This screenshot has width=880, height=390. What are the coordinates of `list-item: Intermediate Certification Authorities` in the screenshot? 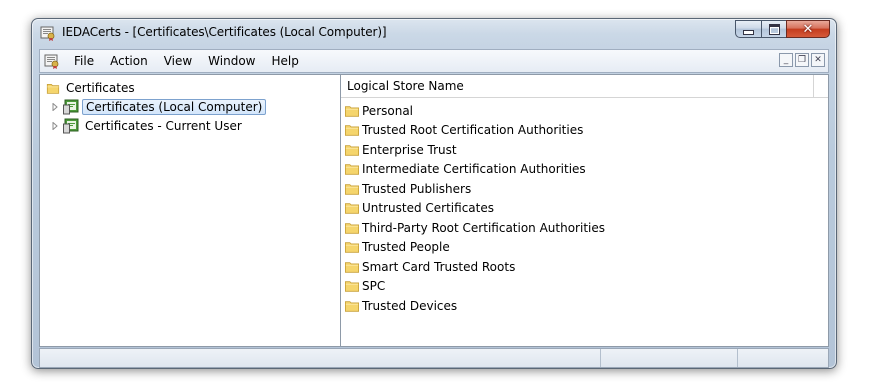 It's located at (475, 170).